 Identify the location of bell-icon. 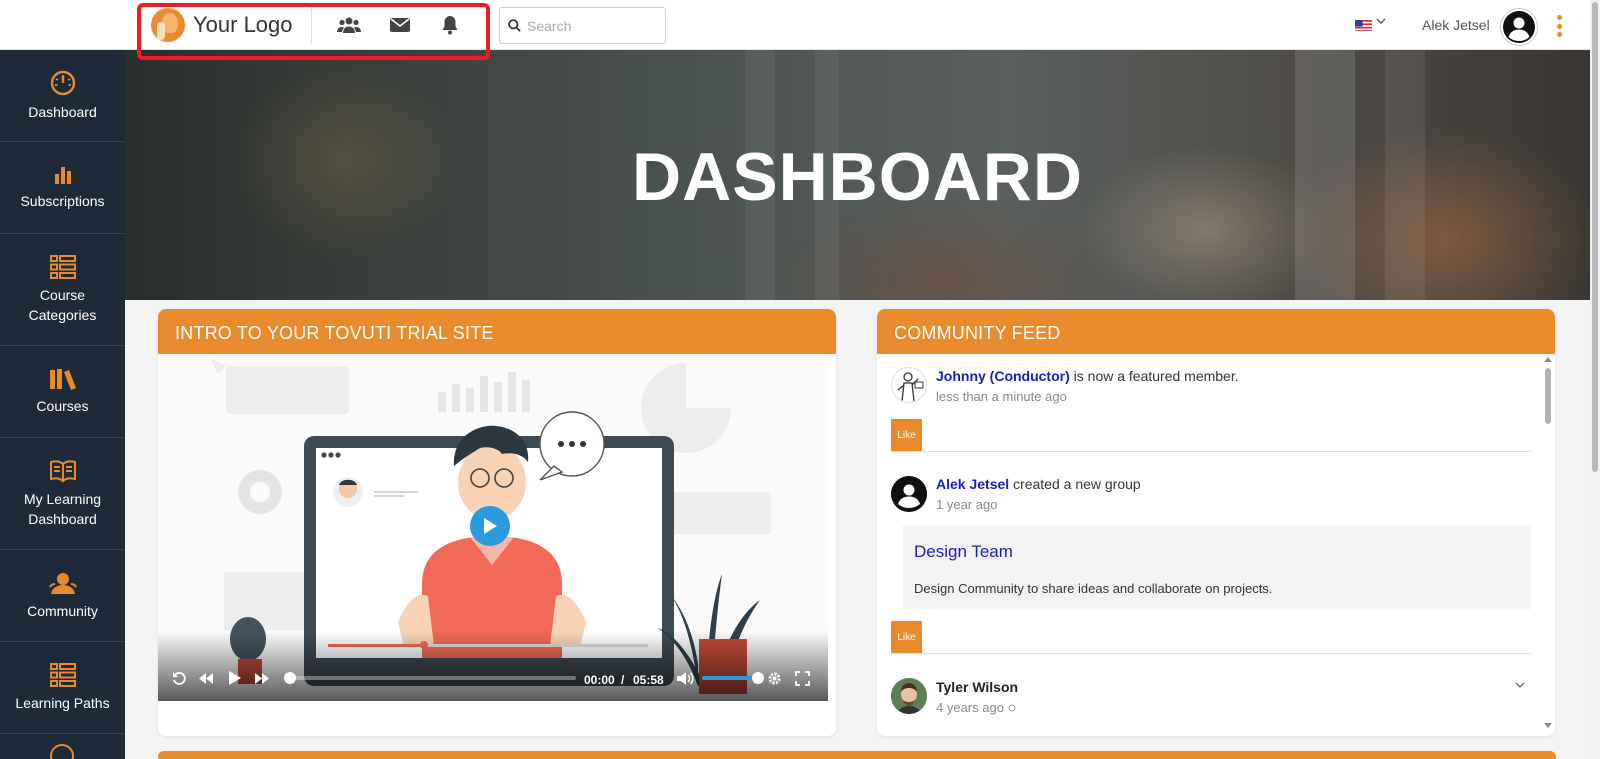
(450, 25).